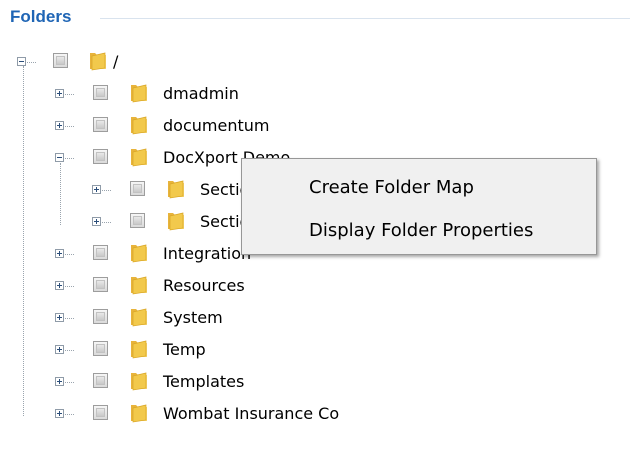 This screenshot has height=466, width=630. What do you see at coordinates (150, 287) in the screenshot?
I see `tree-node-resources: Resources` at bounding box center [150, 287].